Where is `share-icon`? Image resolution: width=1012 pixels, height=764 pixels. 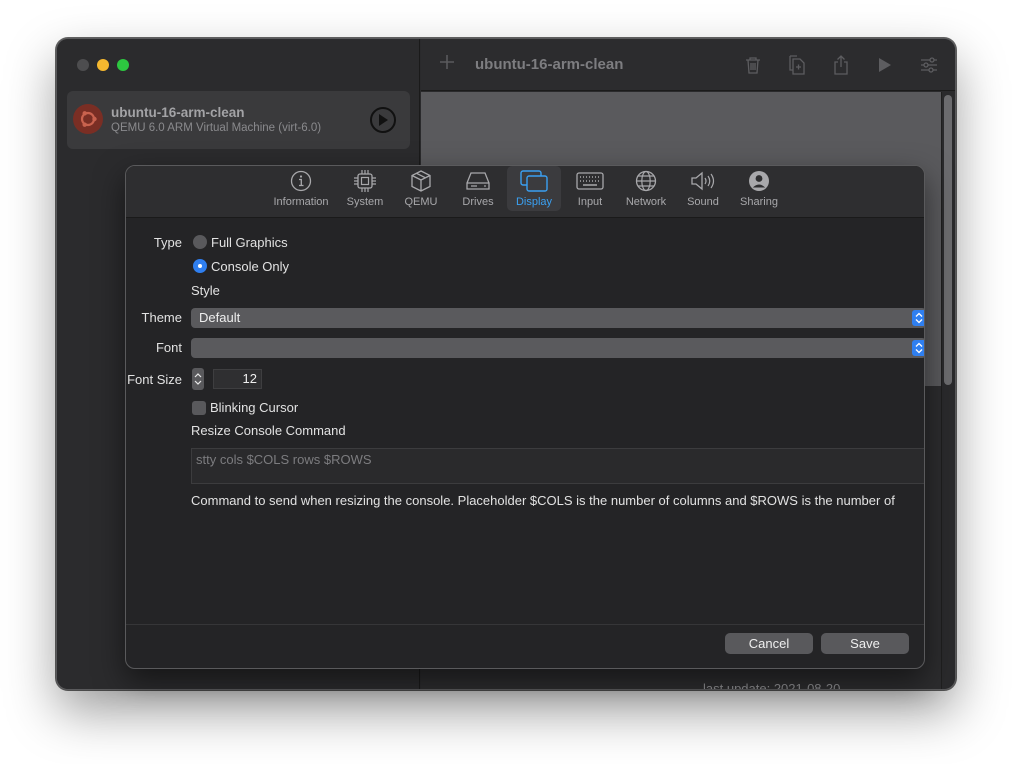 share-icon is located at coordinates (841, 65).